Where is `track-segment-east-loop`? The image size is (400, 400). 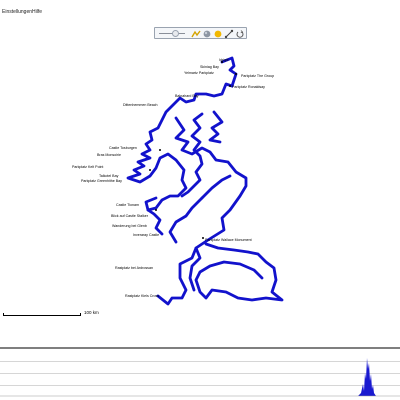
track-segment-east-loop is located at coordinates (216, 127).